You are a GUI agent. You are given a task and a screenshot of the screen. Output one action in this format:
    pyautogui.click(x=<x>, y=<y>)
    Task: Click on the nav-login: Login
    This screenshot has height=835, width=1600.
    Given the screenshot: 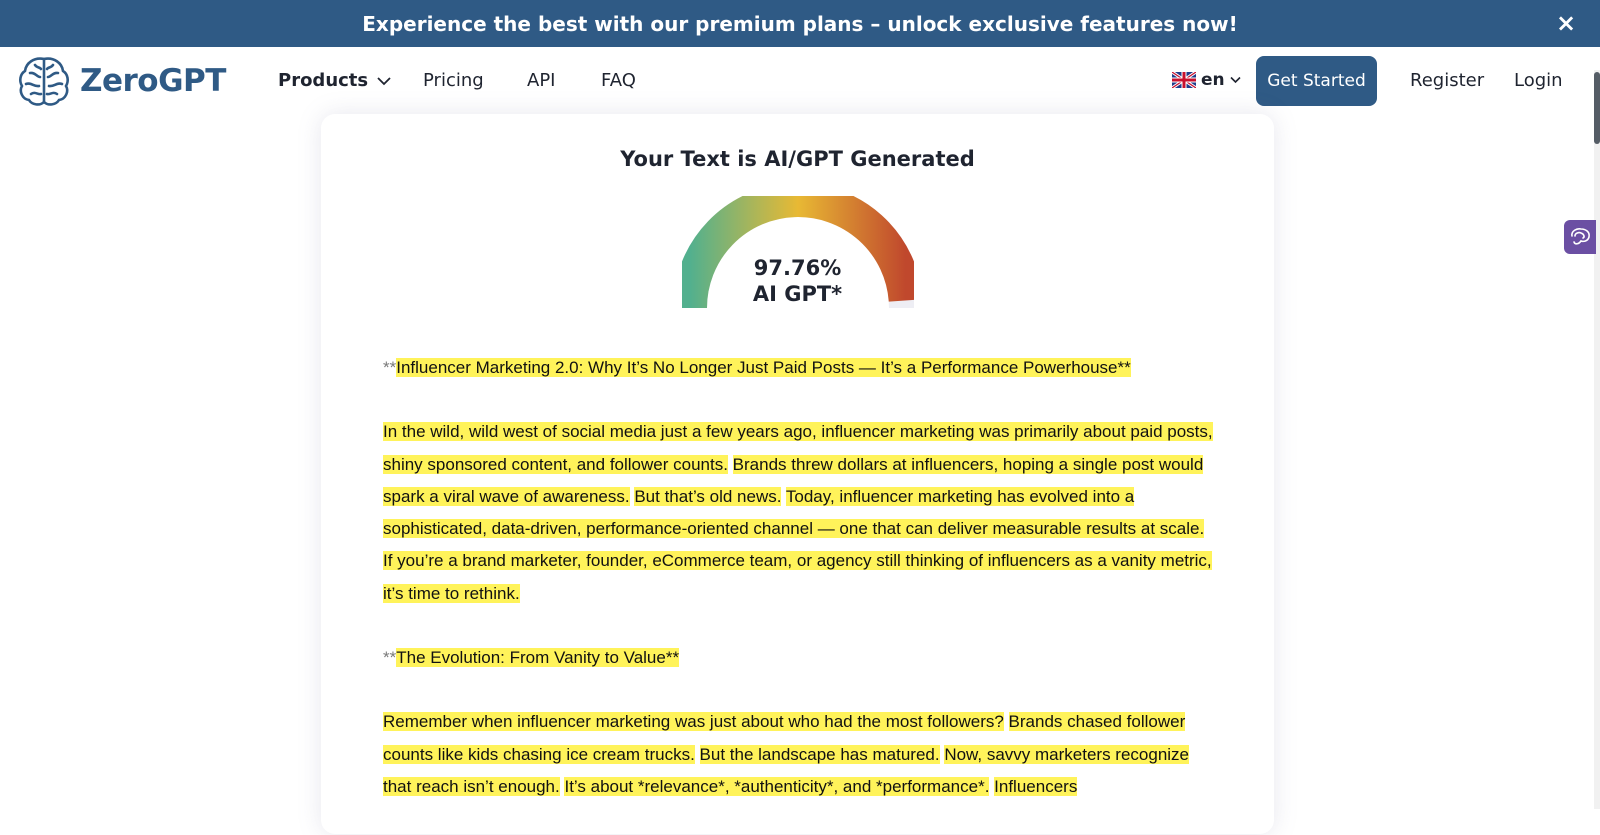 What is the action you would take?
    pyautogui.click(x=1538, y=80)
    